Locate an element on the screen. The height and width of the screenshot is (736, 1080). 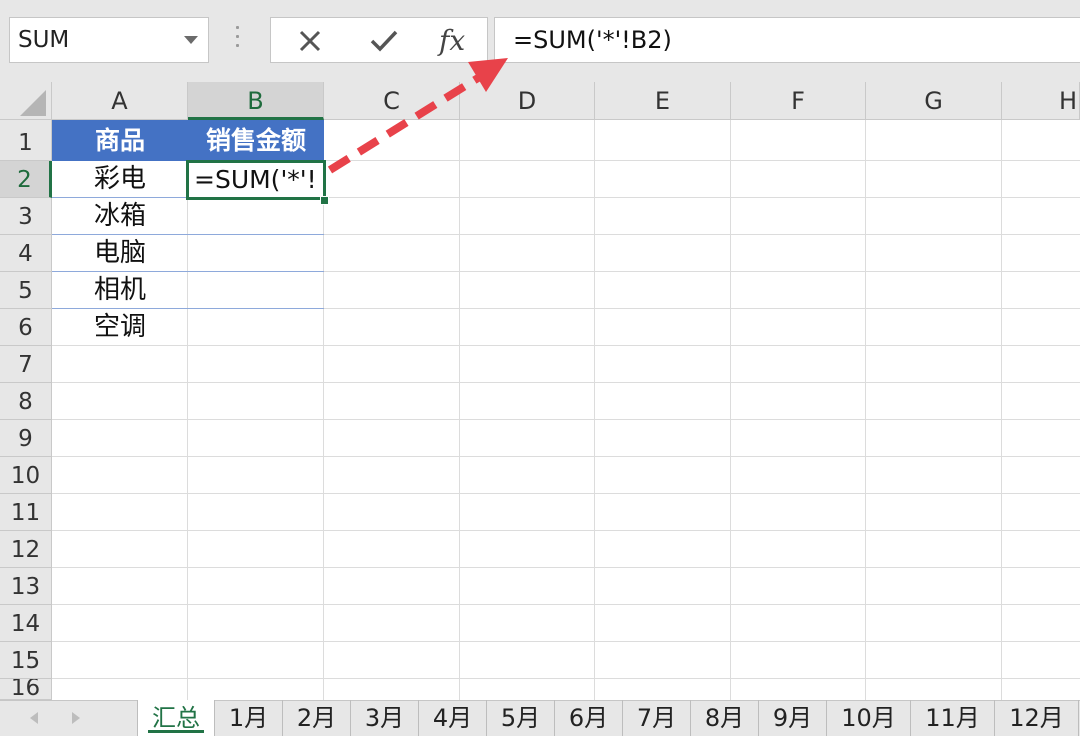
sheet-tab-4: 4月 is located at coordinates (453, 718).